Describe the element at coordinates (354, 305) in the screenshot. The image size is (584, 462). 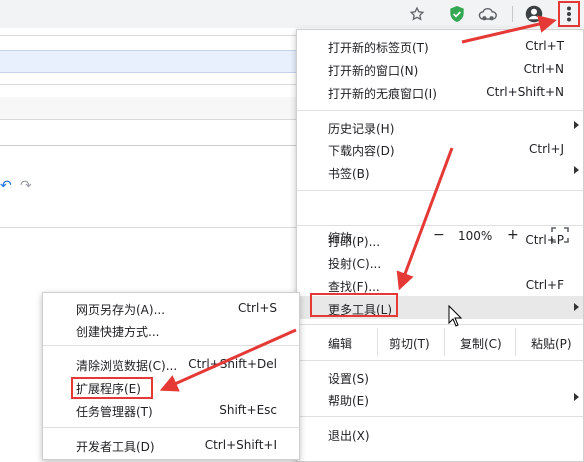
I see `more-tools-highlight` at that location.